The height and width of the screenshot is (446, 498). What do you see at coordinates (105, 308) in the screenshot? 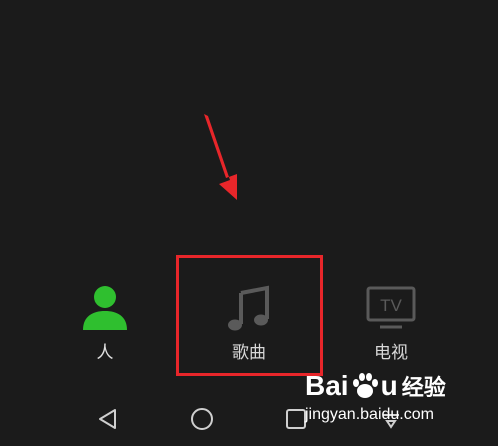
I see `person-icon` at bounding box center [105, 308].